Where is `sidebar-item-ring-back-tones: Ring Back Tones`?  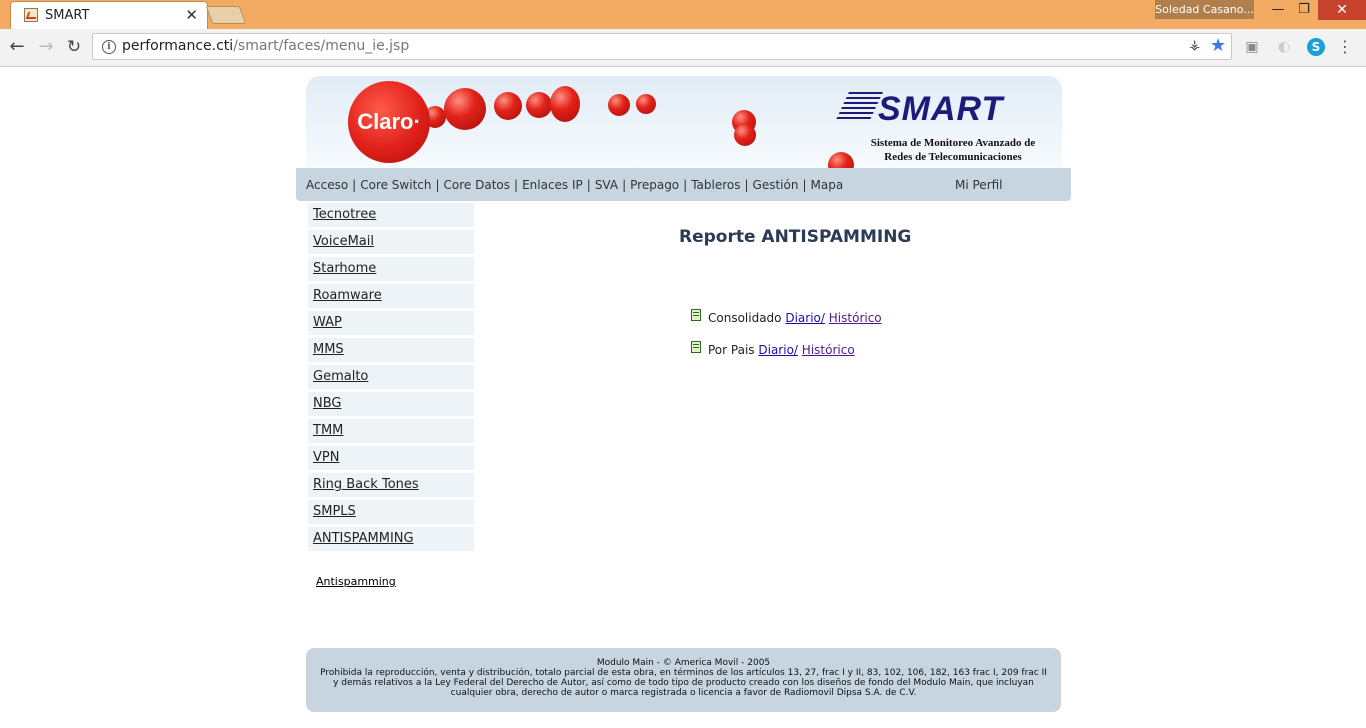
sidebar-item-ring-back-tones: Ring Back Tones is located at coordinates (391, 485).